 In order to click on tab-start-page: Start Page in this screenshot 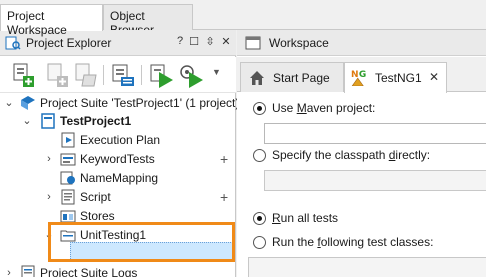, I will do `click(292, 77)`.